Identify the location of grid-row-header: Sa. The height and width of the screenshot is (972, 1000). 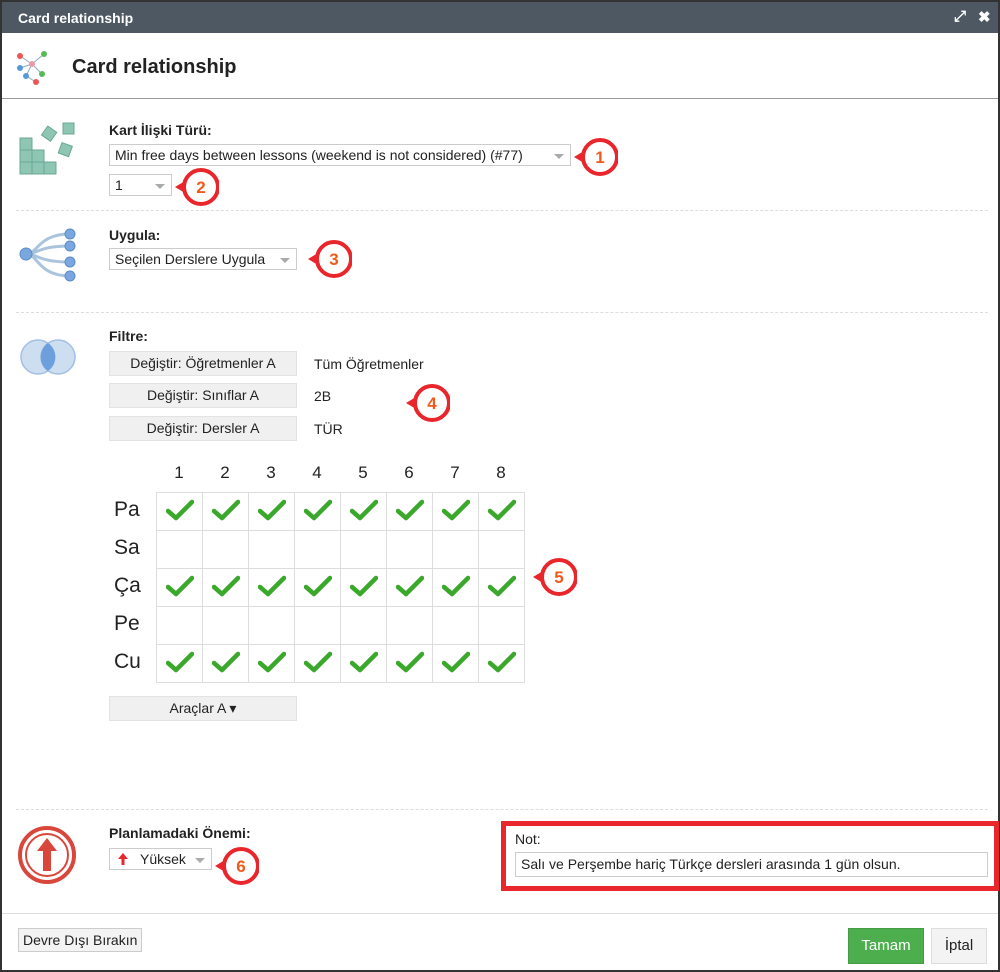
(134, 548).